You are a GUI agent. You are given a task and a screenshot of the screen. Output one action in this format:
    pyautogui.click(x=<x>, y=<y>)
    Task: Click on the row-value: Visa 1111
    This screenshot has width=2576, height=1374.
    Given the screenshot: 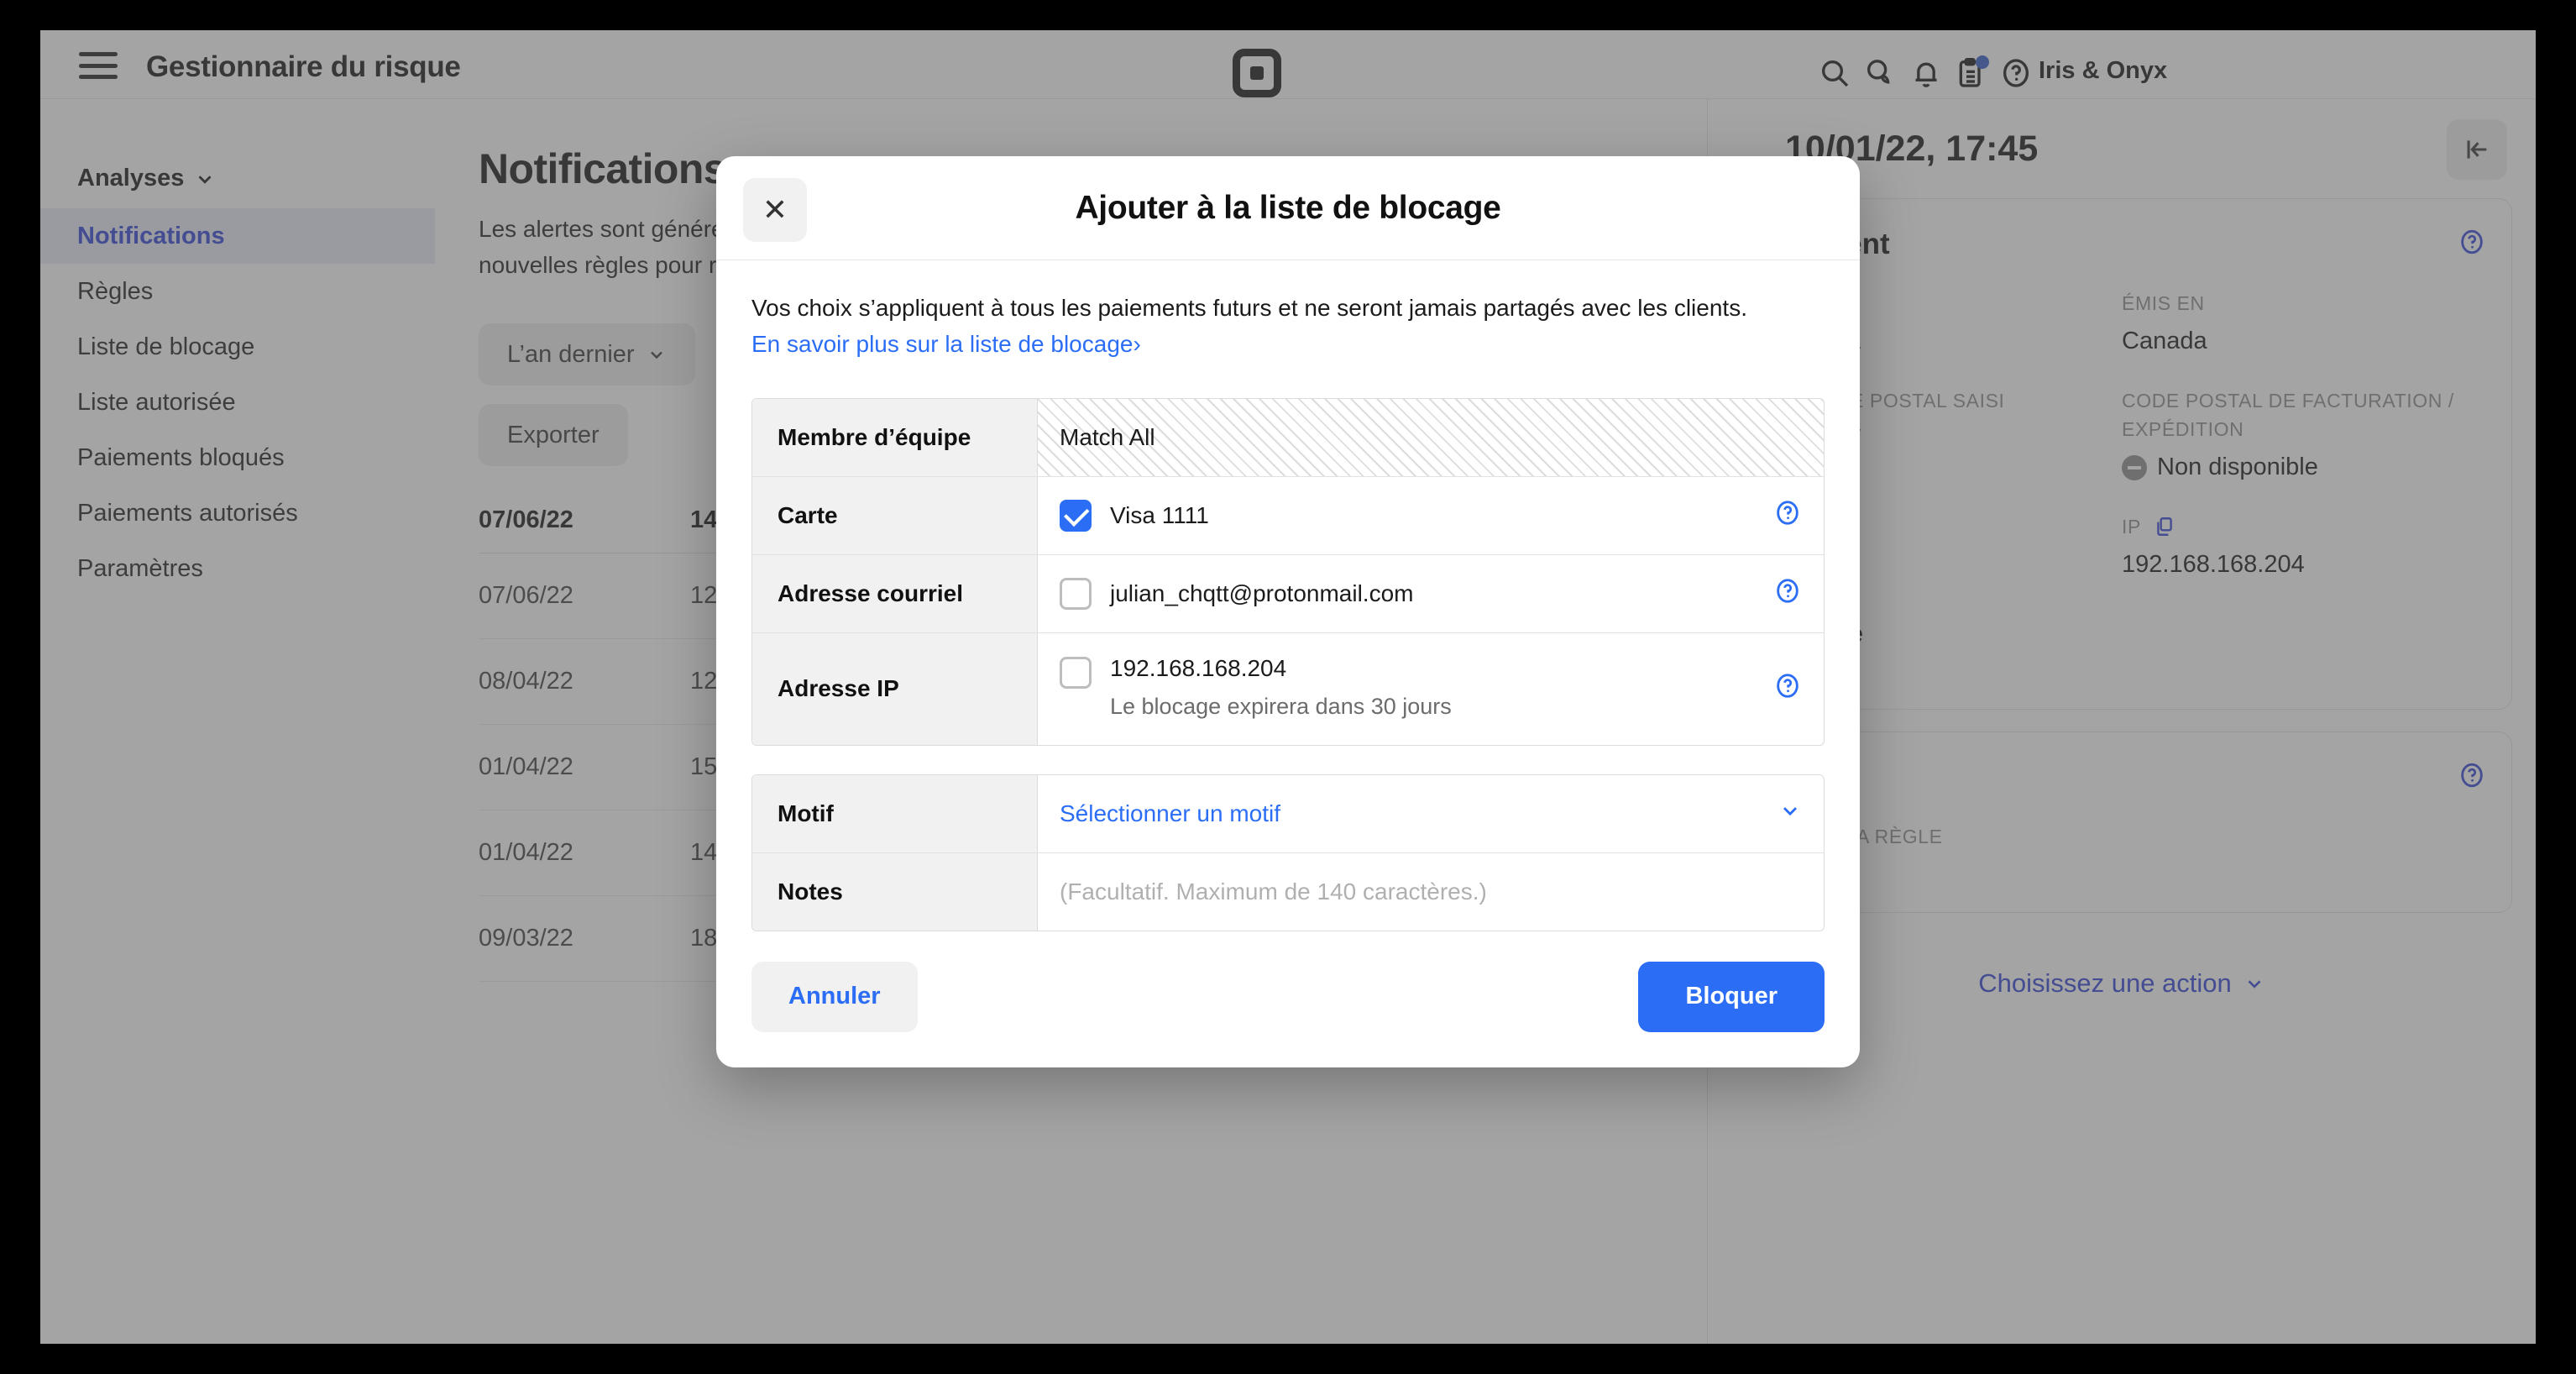 What is the action you would take?
    pyautogui.click(x=1431, y=515)
    